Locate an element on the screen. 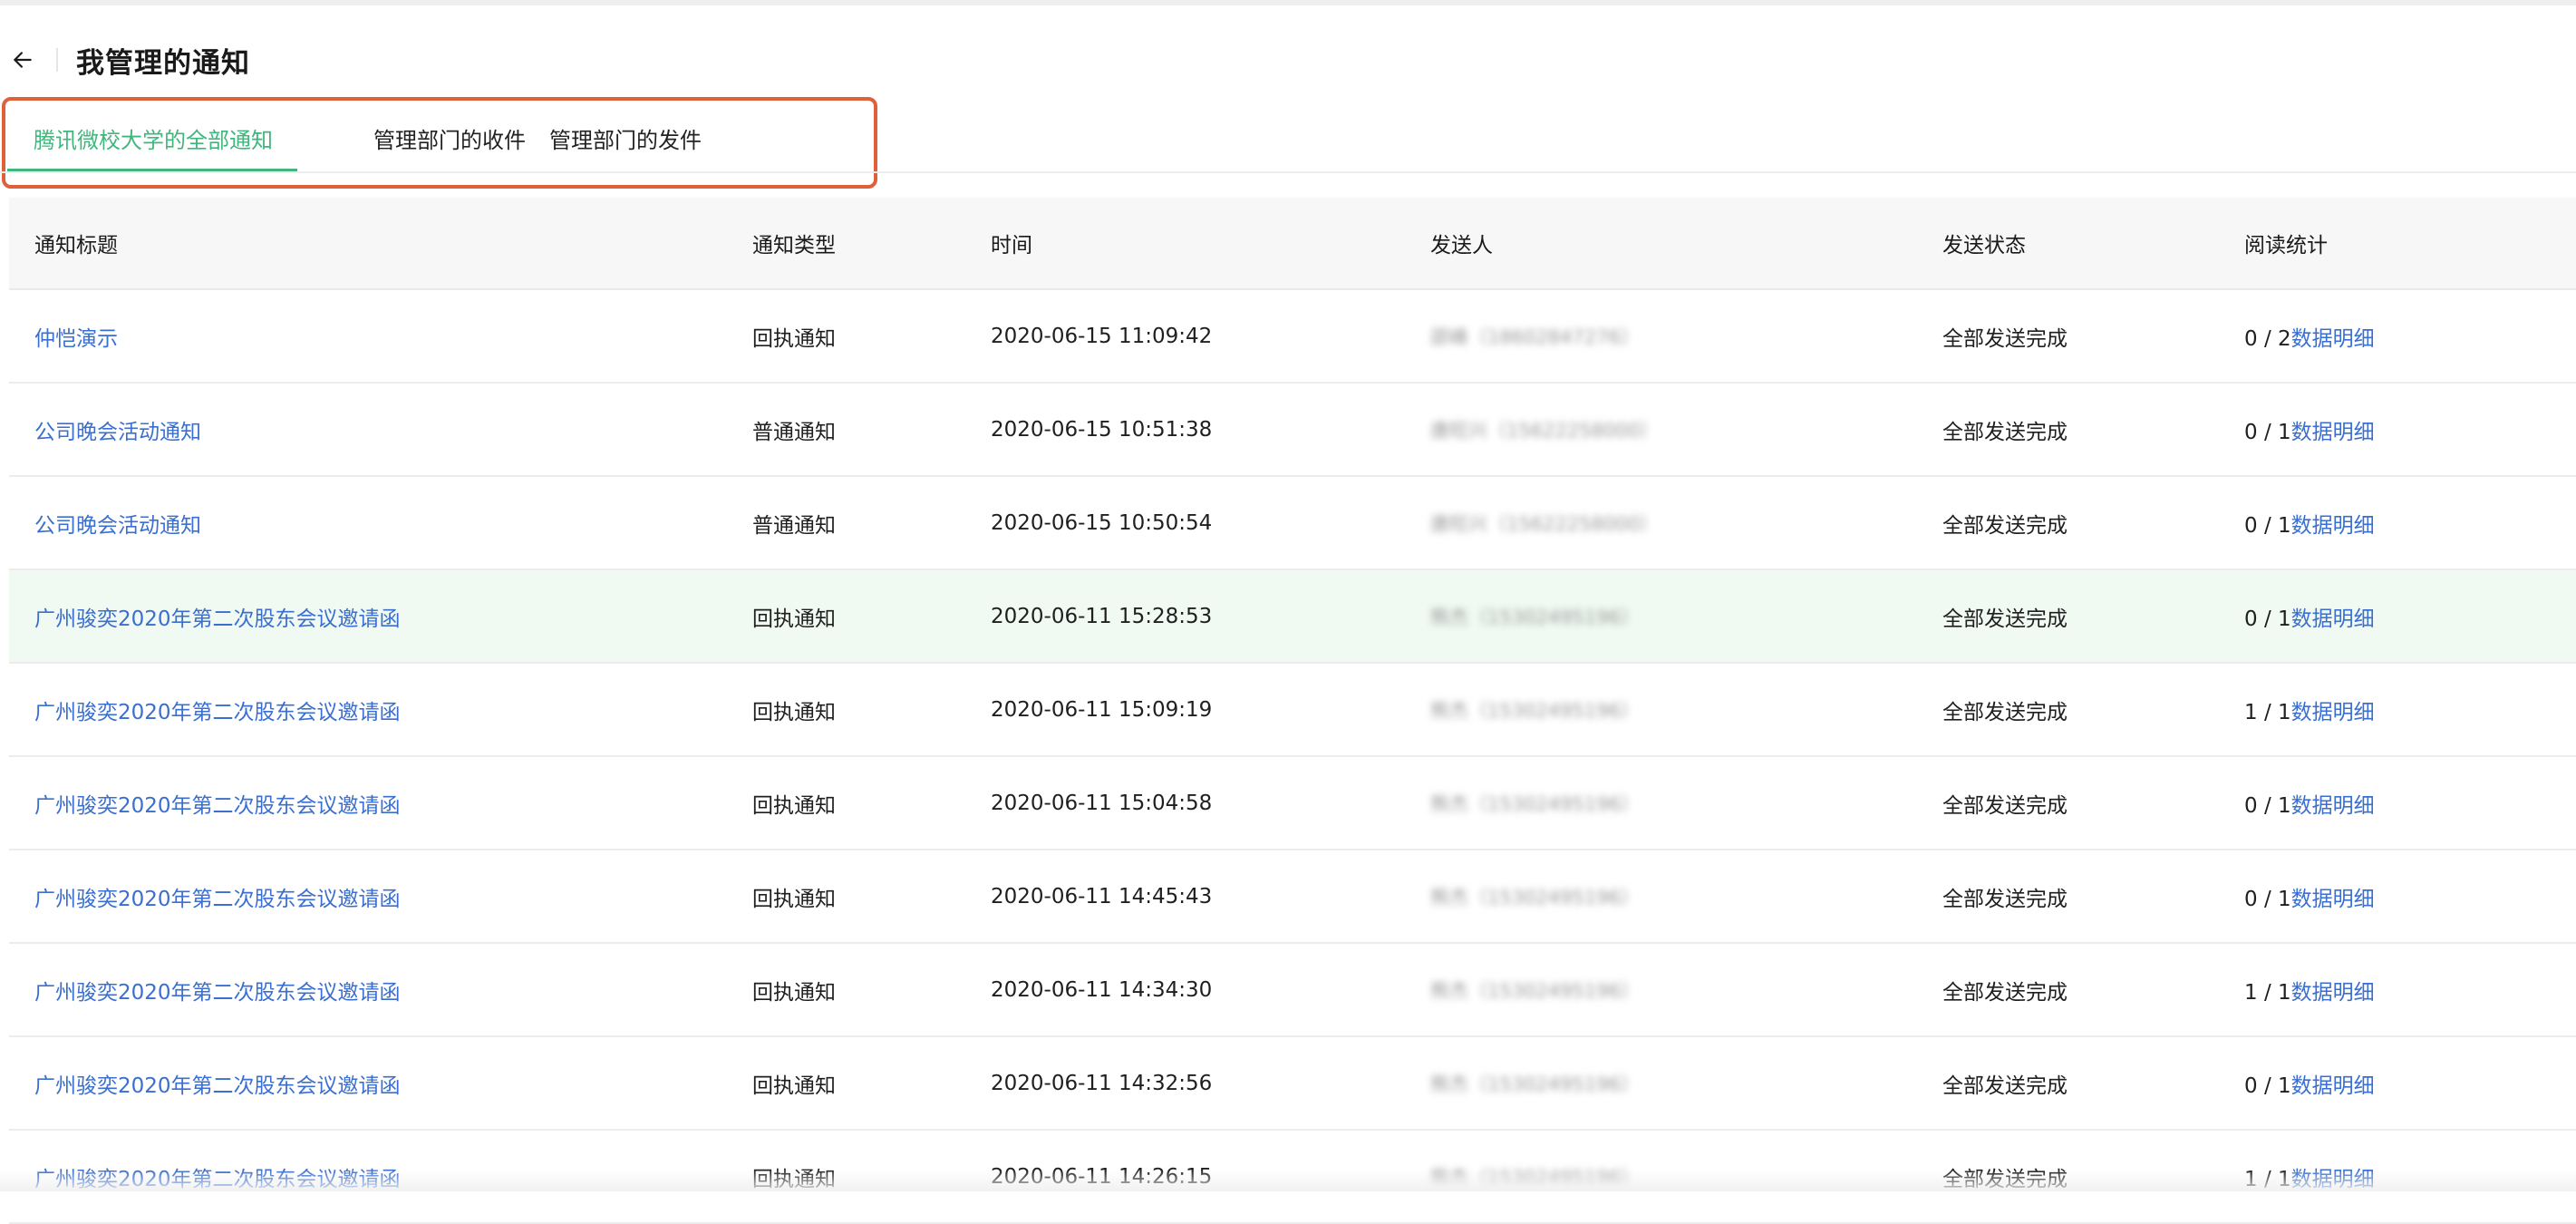 This screenshot has height=1224, width=2576. tab-dept-inbox: 管理部门的收件 is located at coordinates (423, 138).